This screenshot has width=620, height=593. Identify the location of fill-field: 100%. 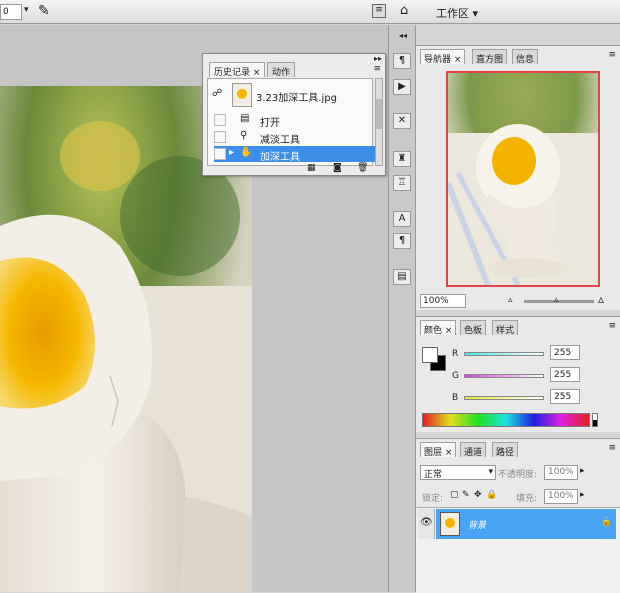
(561, 496).